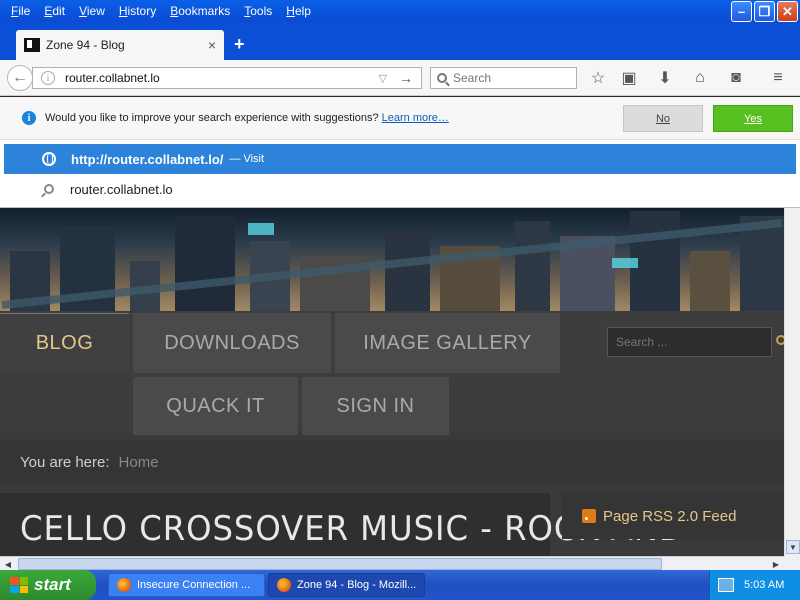  I want to click on nav-sign-in: SIGN IN, so click(375, 406).